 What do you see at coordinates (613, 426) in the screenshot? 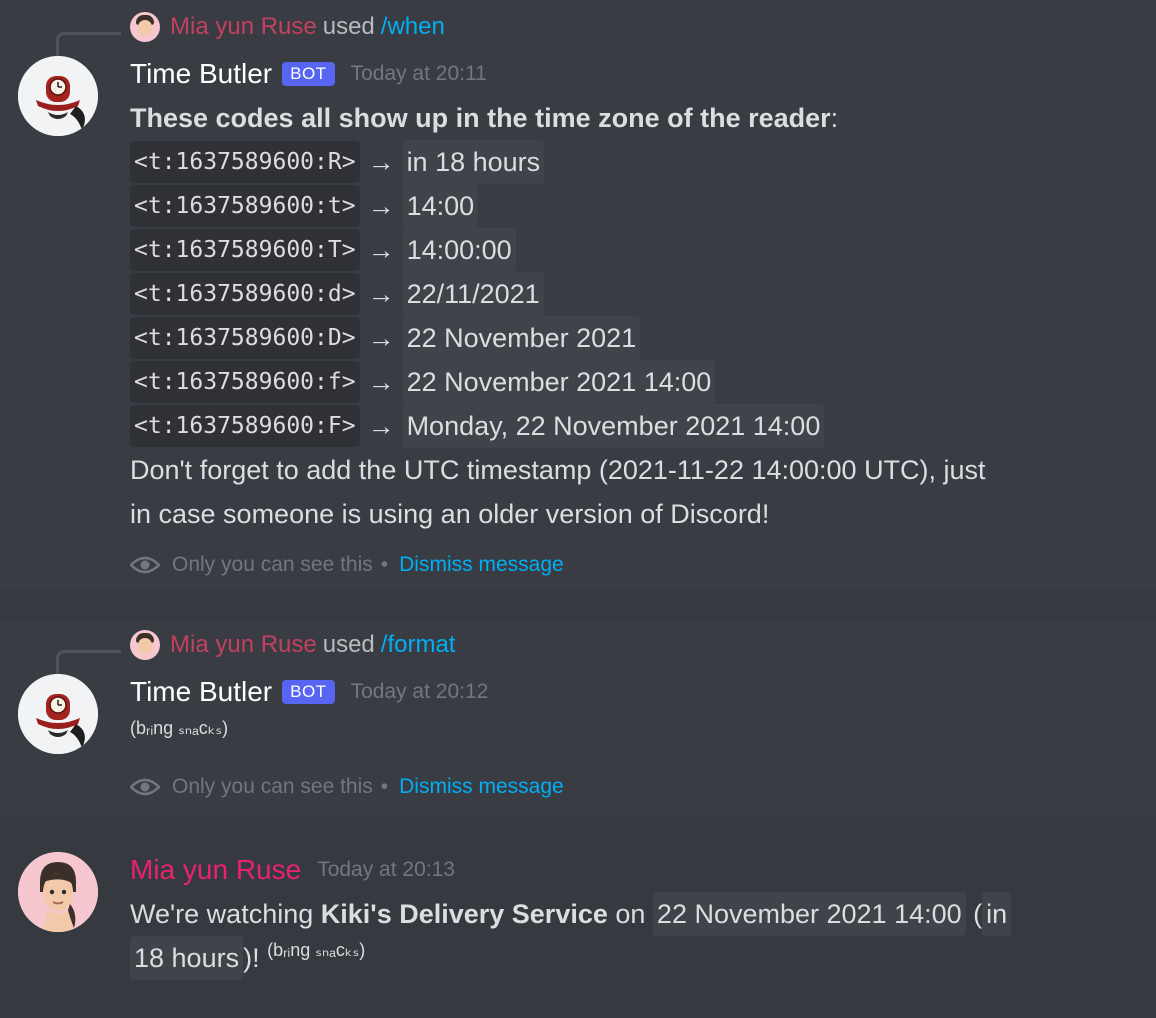
I see `timestamp-result: Monday, 22 November 2021 14:00` at bounding box center [613, 426].